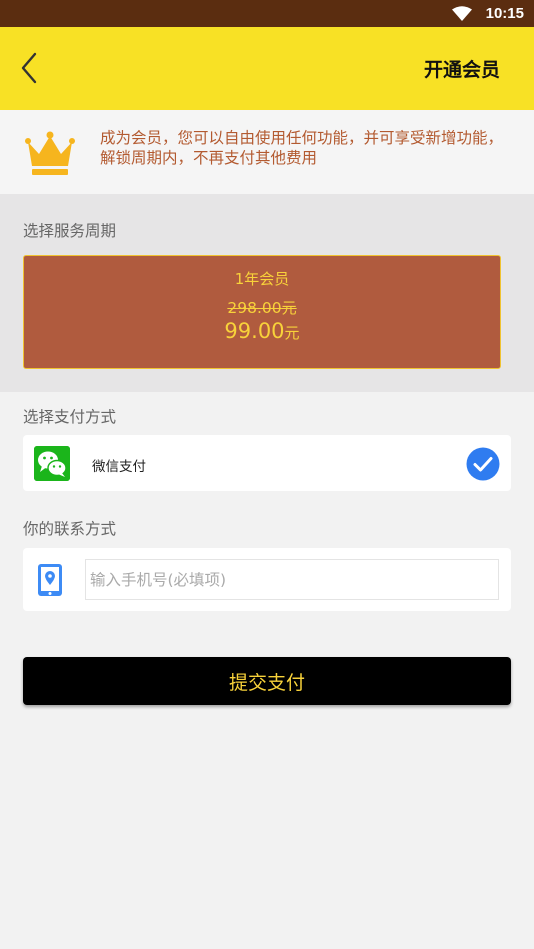 The image size is (534, 949). I want to click on app-bar: 开通会员, so click(267, 68).